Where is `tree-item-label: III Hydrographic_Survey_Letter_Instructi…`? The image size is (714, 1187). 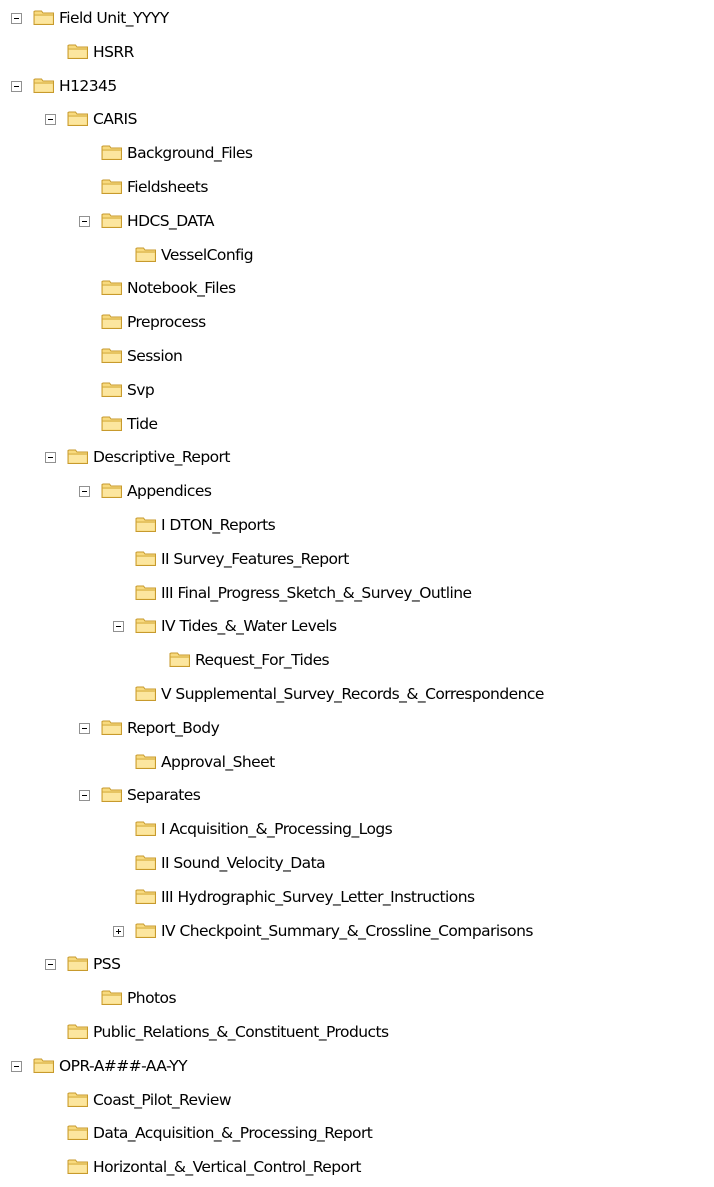 tree-item-label: III Hydrographic_Survey_Letter_Instructi… is located at coordinates (318, 896).